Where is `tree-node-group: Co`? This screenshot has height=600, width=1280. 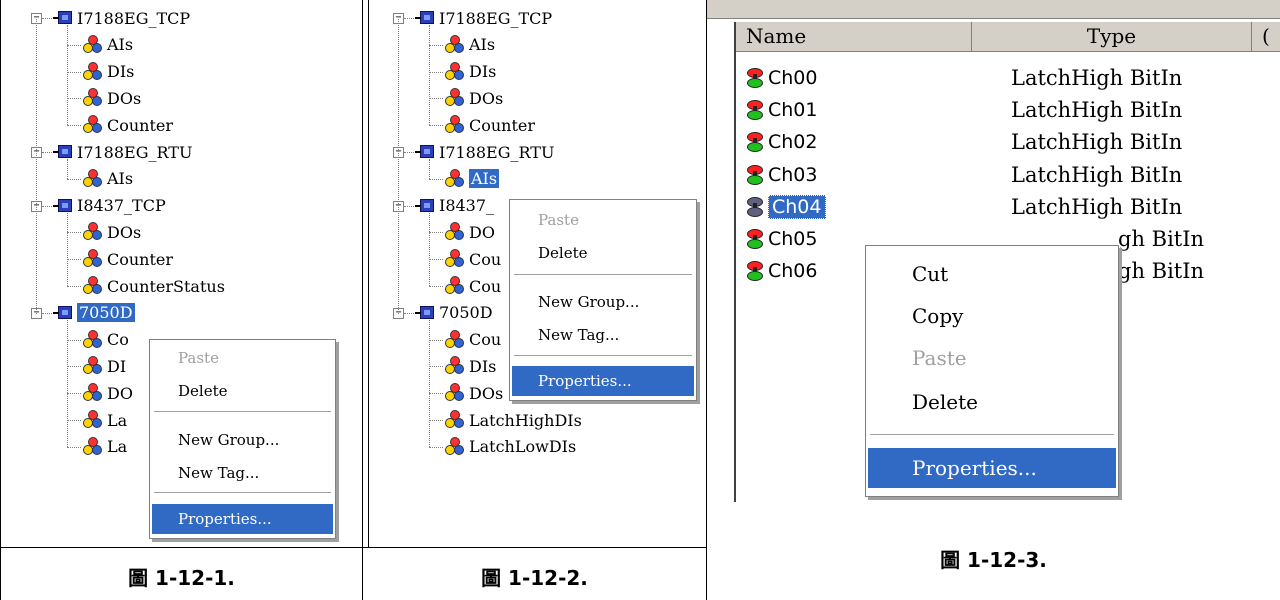 tree-node-group: Co is located at coordinates (98, 340).